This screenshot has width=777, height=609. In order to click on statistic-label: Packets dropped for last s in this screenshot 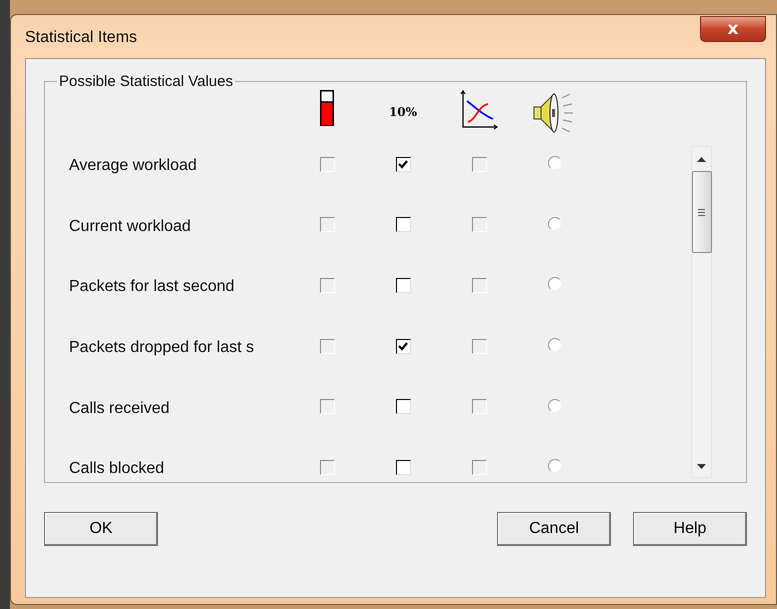, I will do `click(161, 347)`.